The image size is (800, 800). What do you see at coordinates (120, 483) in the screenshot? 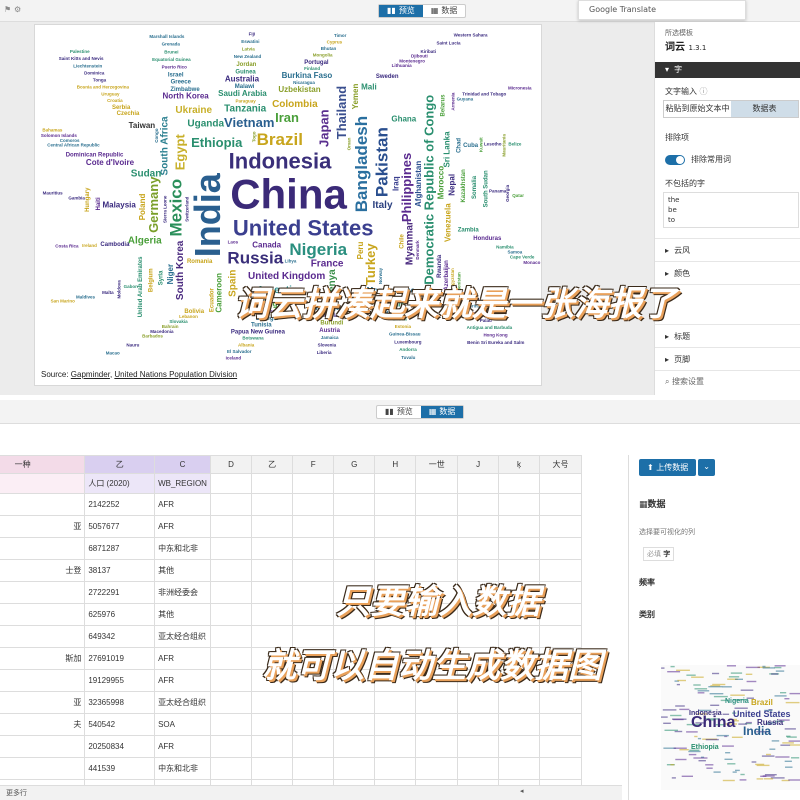
I see `column-subheader: 人口 (2020)` at bounding box center [120, 483].